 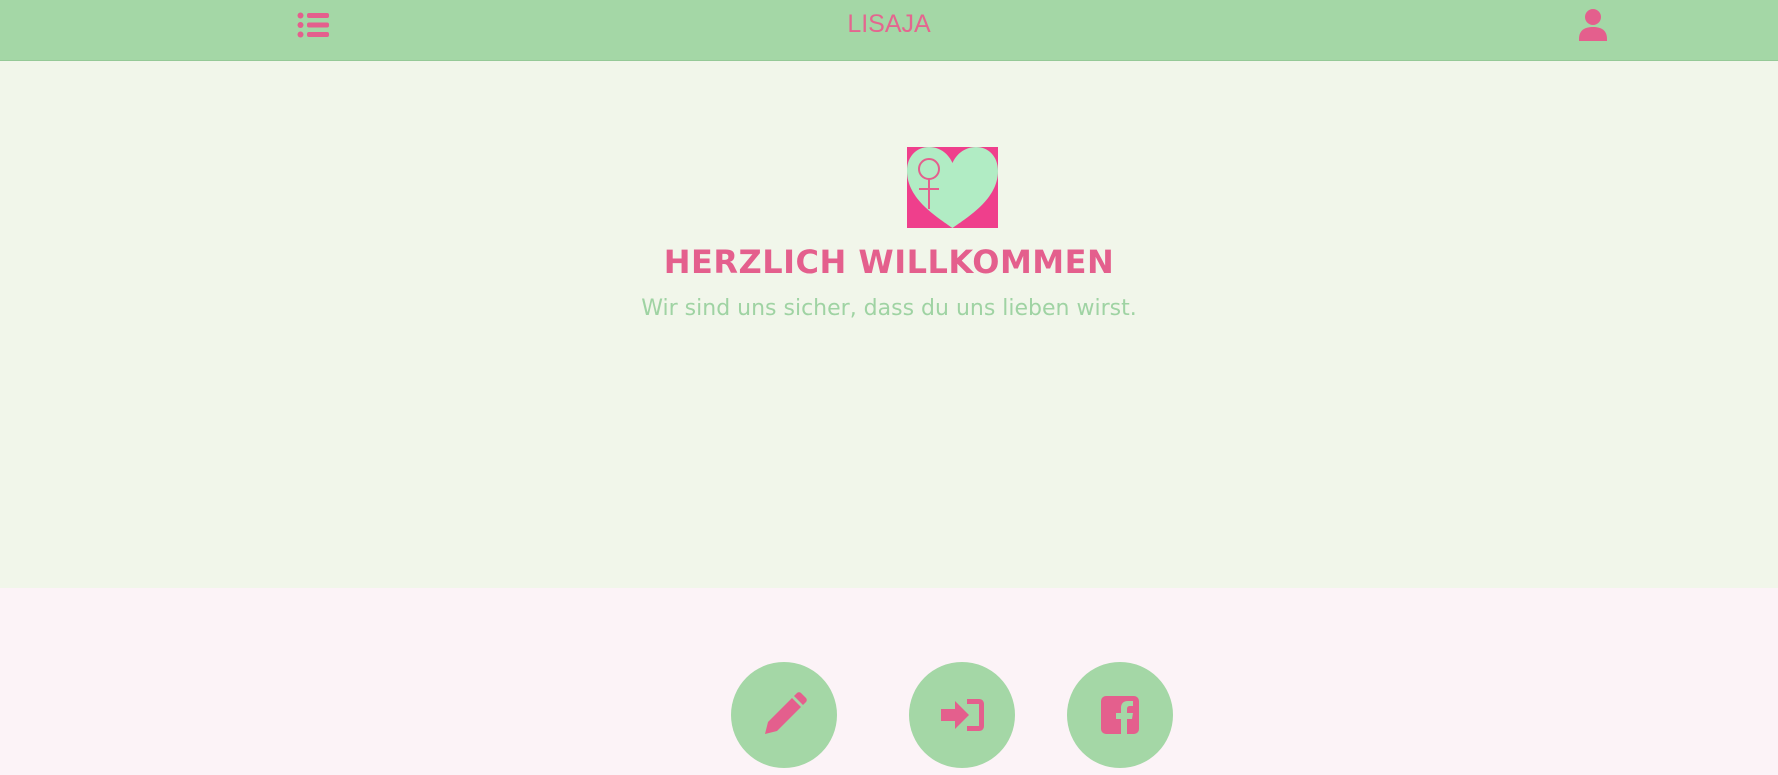 I want to click on top-navbar: LISAJA, so click(x=889, y=30).